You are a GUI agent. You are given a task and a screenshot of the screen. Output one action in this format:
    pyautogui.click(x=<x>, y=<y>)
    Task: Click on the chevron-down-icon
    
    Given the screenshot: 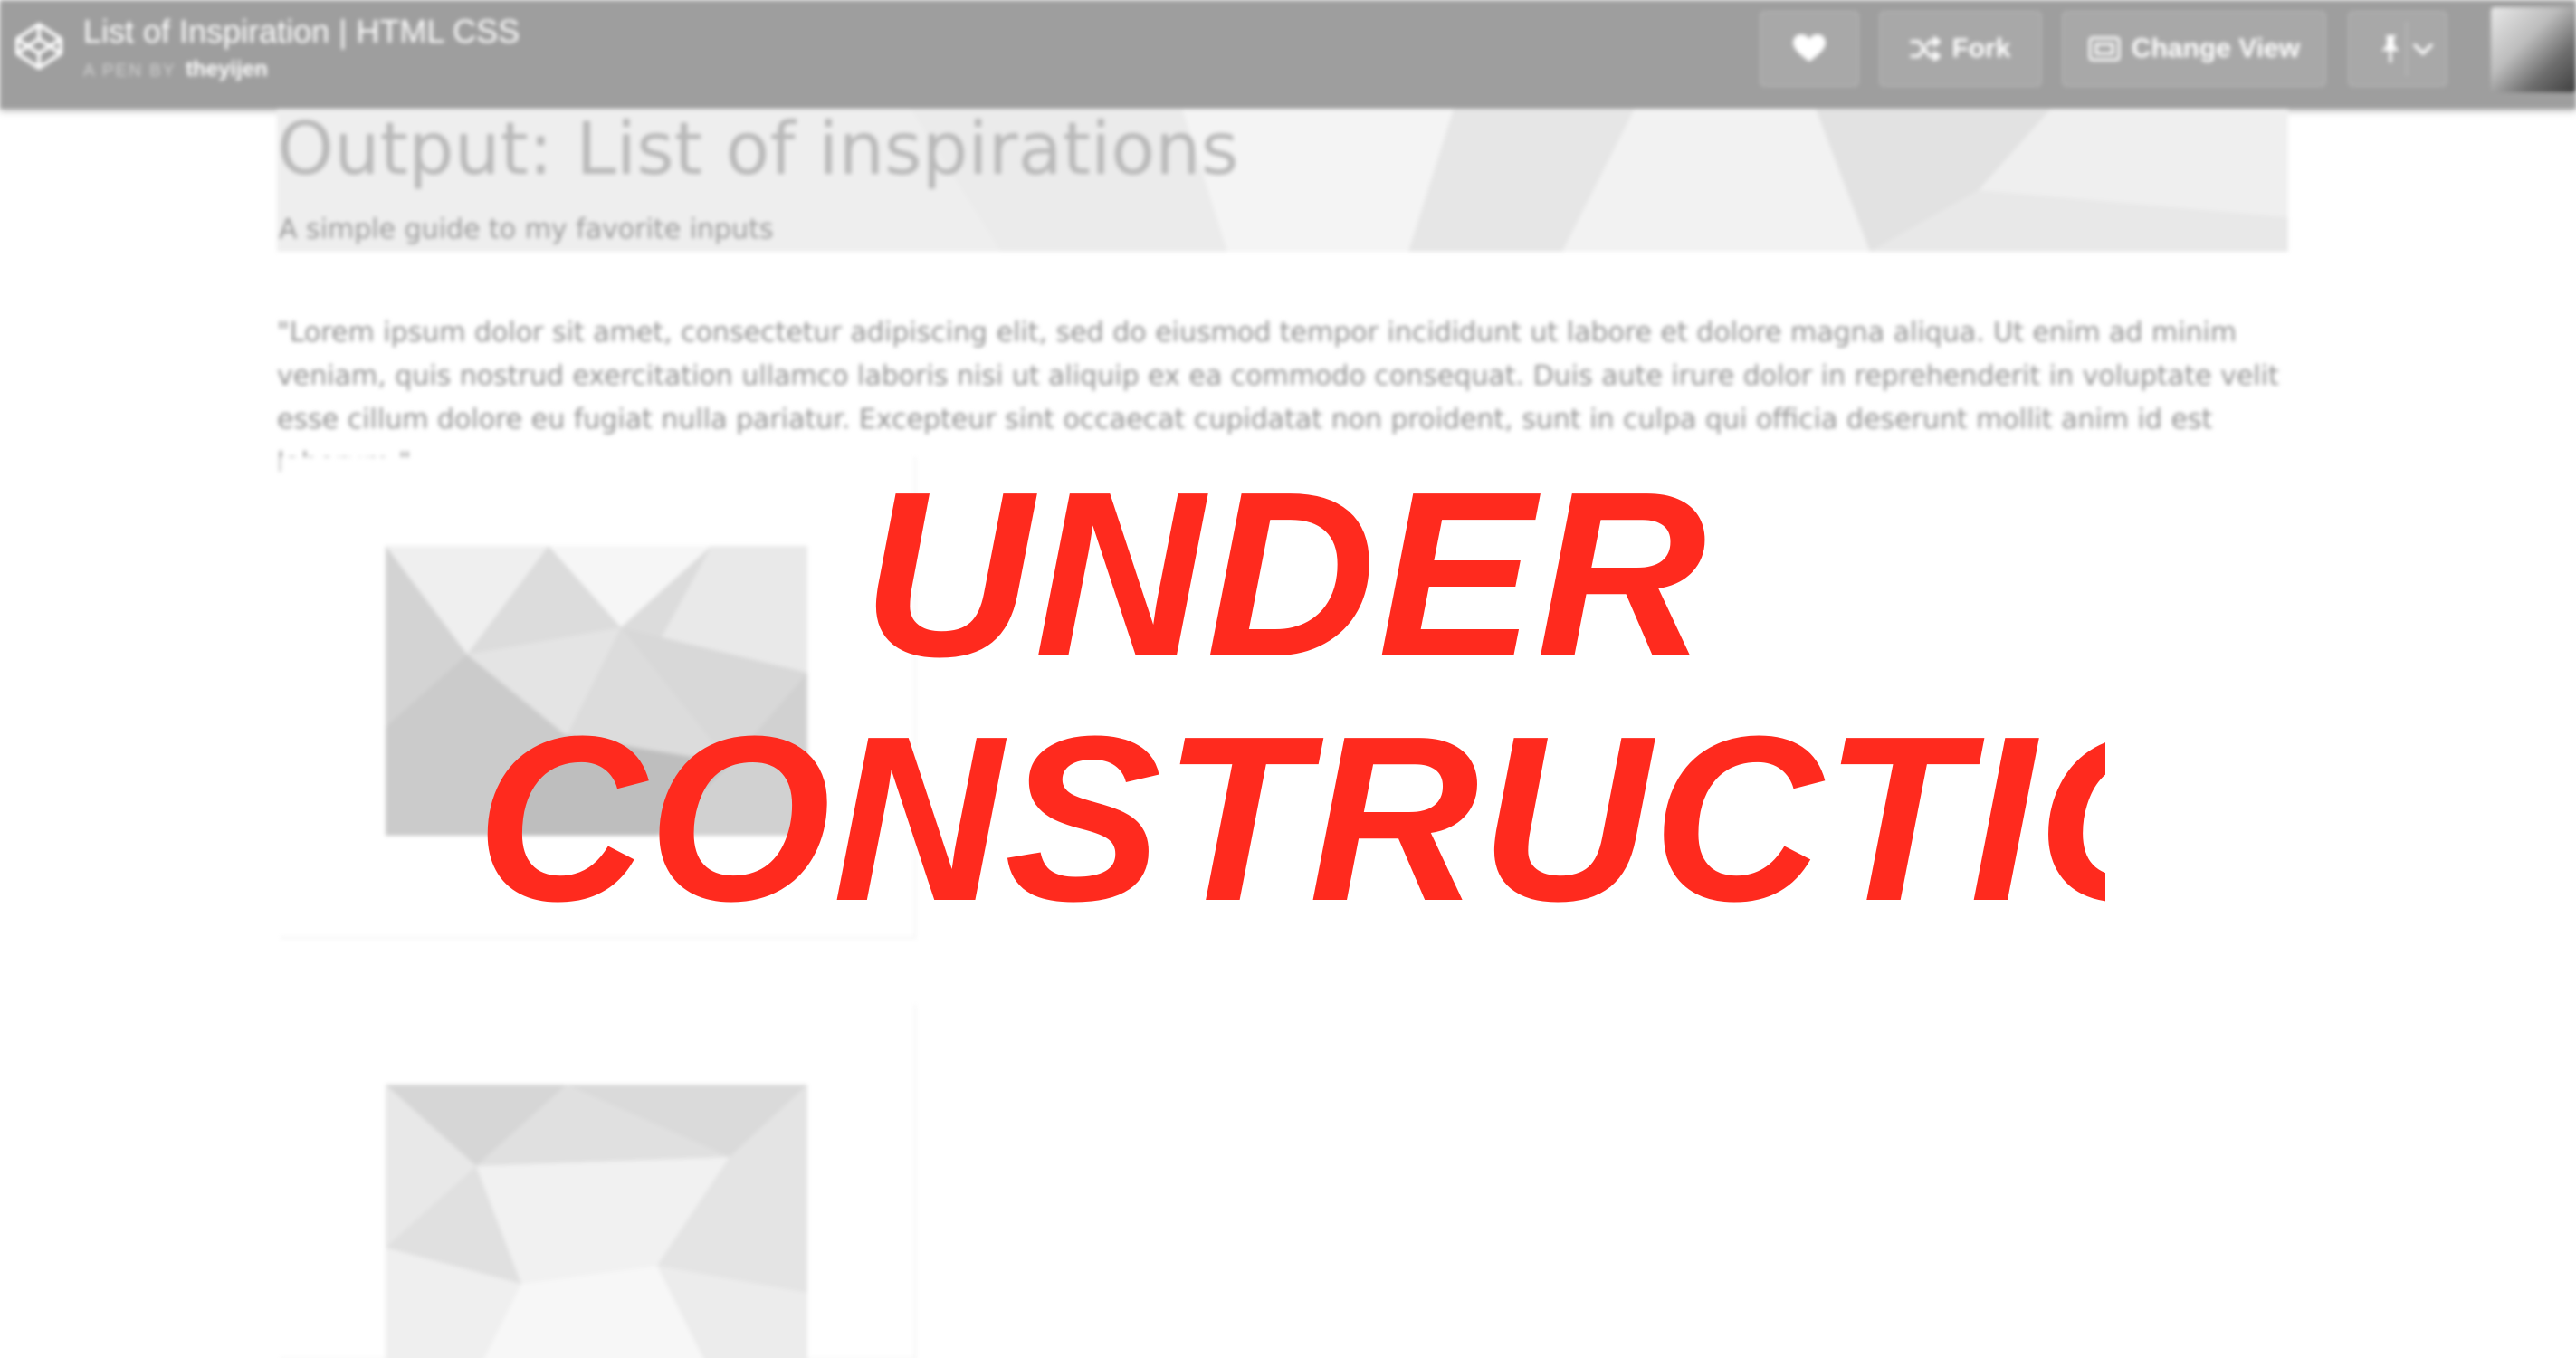 What is the action you would take?
    pyautogui.click(x=2423, y=49)
    